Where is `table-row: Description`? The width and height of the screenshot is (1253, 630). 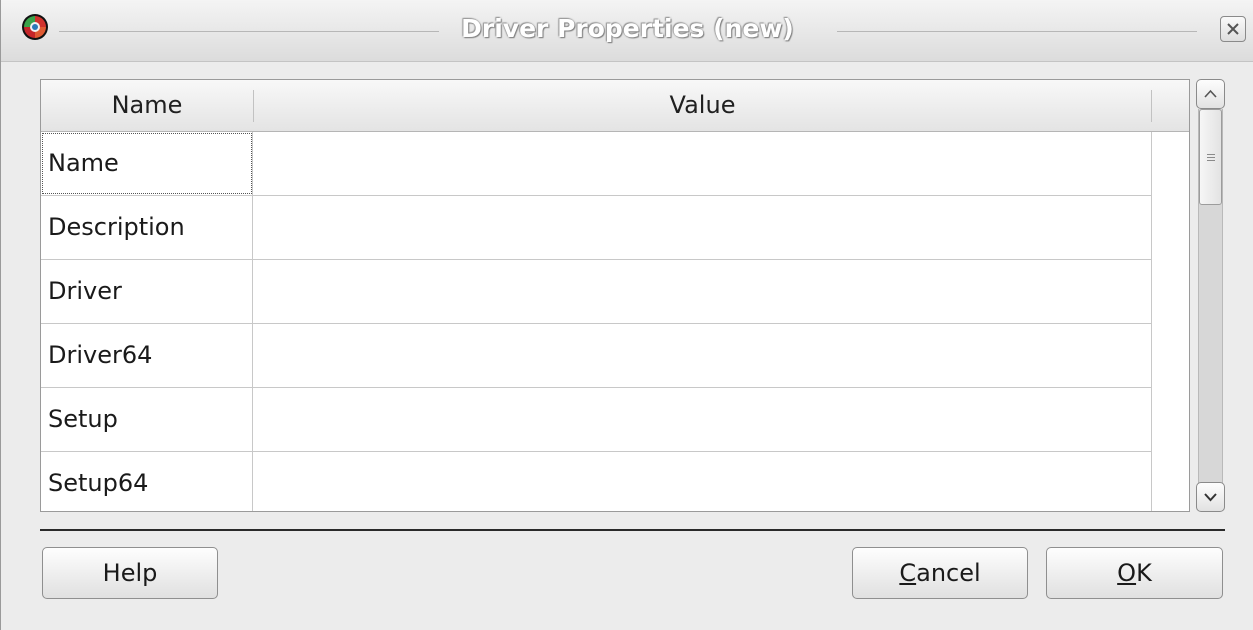 table-row: Description is located at coordinates (596, 228).